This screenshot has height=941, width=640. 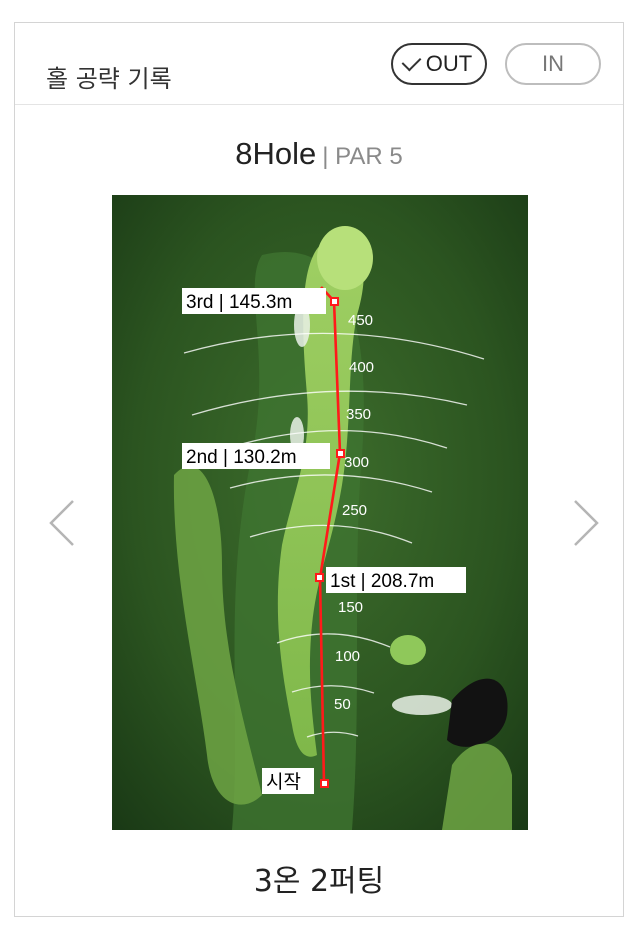 I want to click on distance-label-50: 50, so click(x=342, y=704).